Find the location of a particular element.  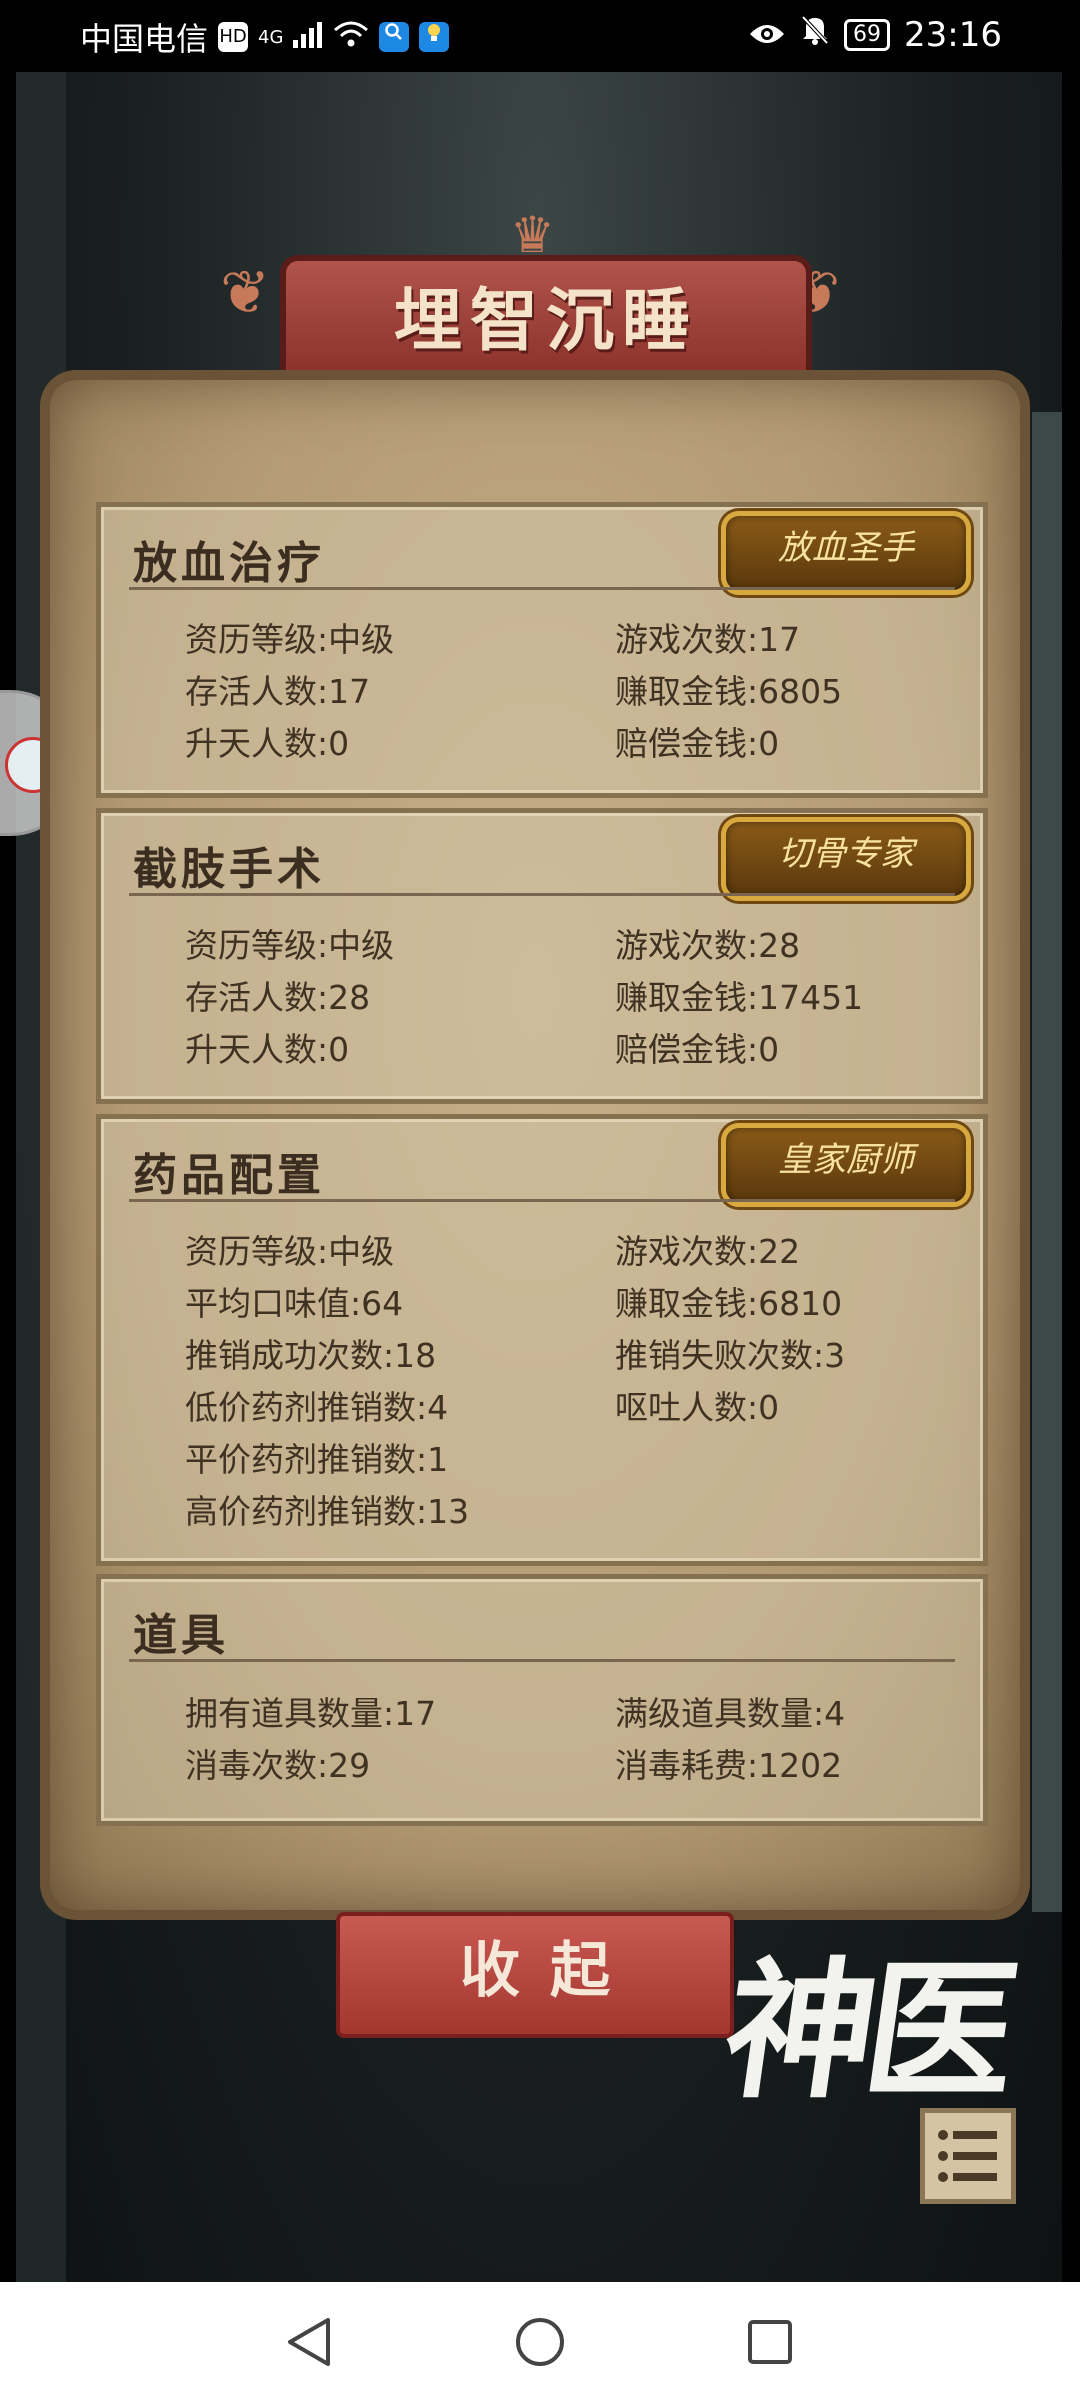

hd-badge: HD is located at coordinates (233, 37).